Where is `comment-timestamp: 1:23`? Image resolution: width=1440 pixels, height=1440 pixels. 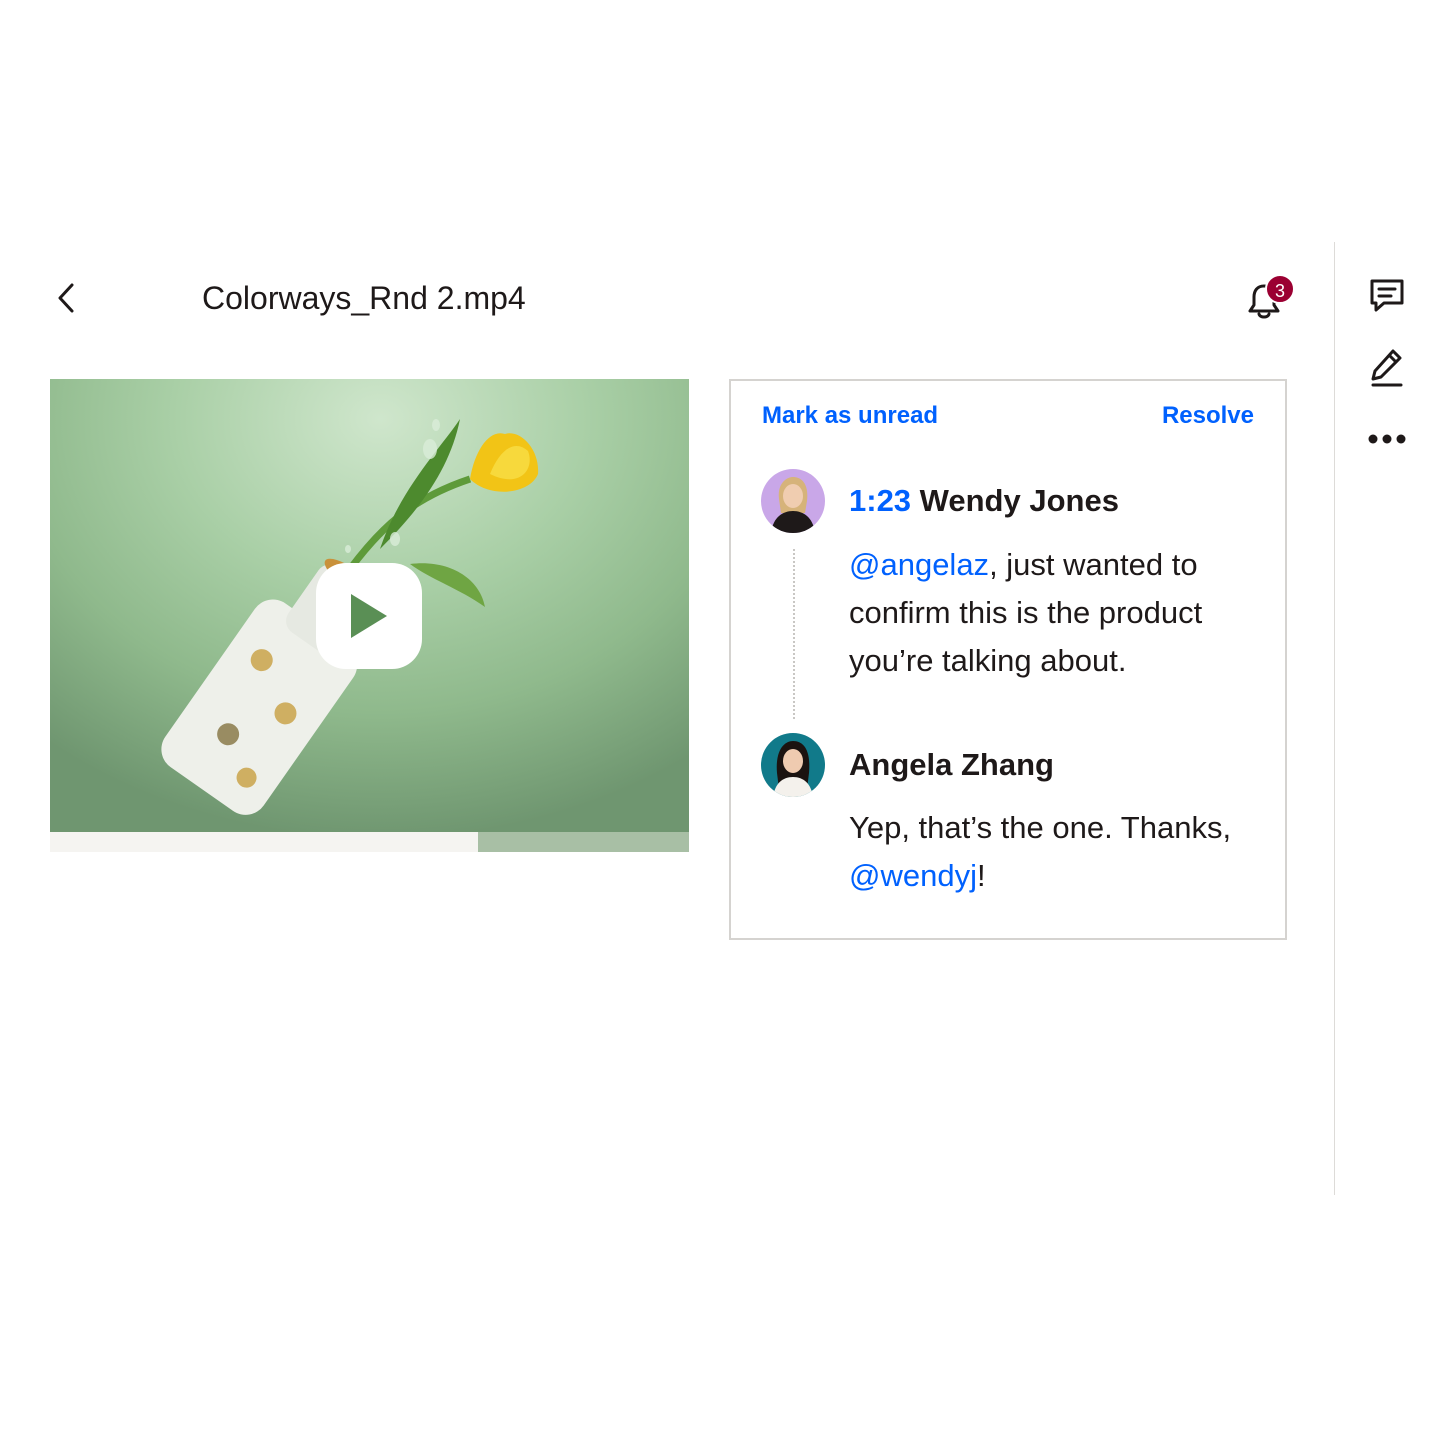
comment-timestamp: 1:23 is located at coordinates (880, 500).